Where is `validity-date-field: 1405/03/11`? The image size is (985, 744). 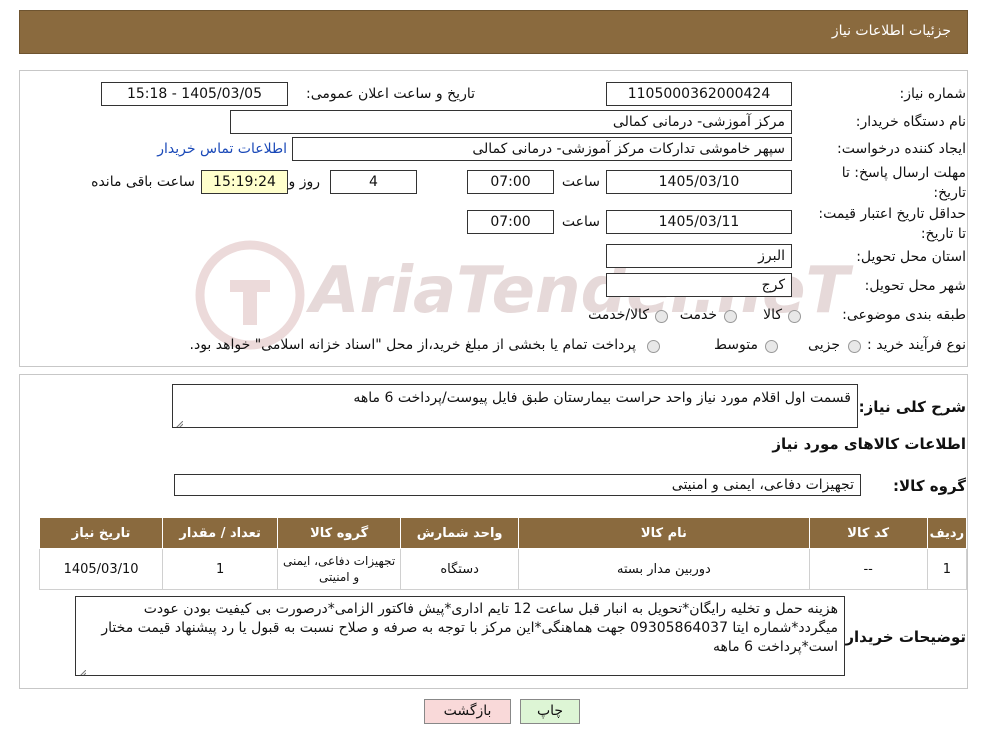 validity-date-field: 1405/03/11 is located at coordinates (699, 222).